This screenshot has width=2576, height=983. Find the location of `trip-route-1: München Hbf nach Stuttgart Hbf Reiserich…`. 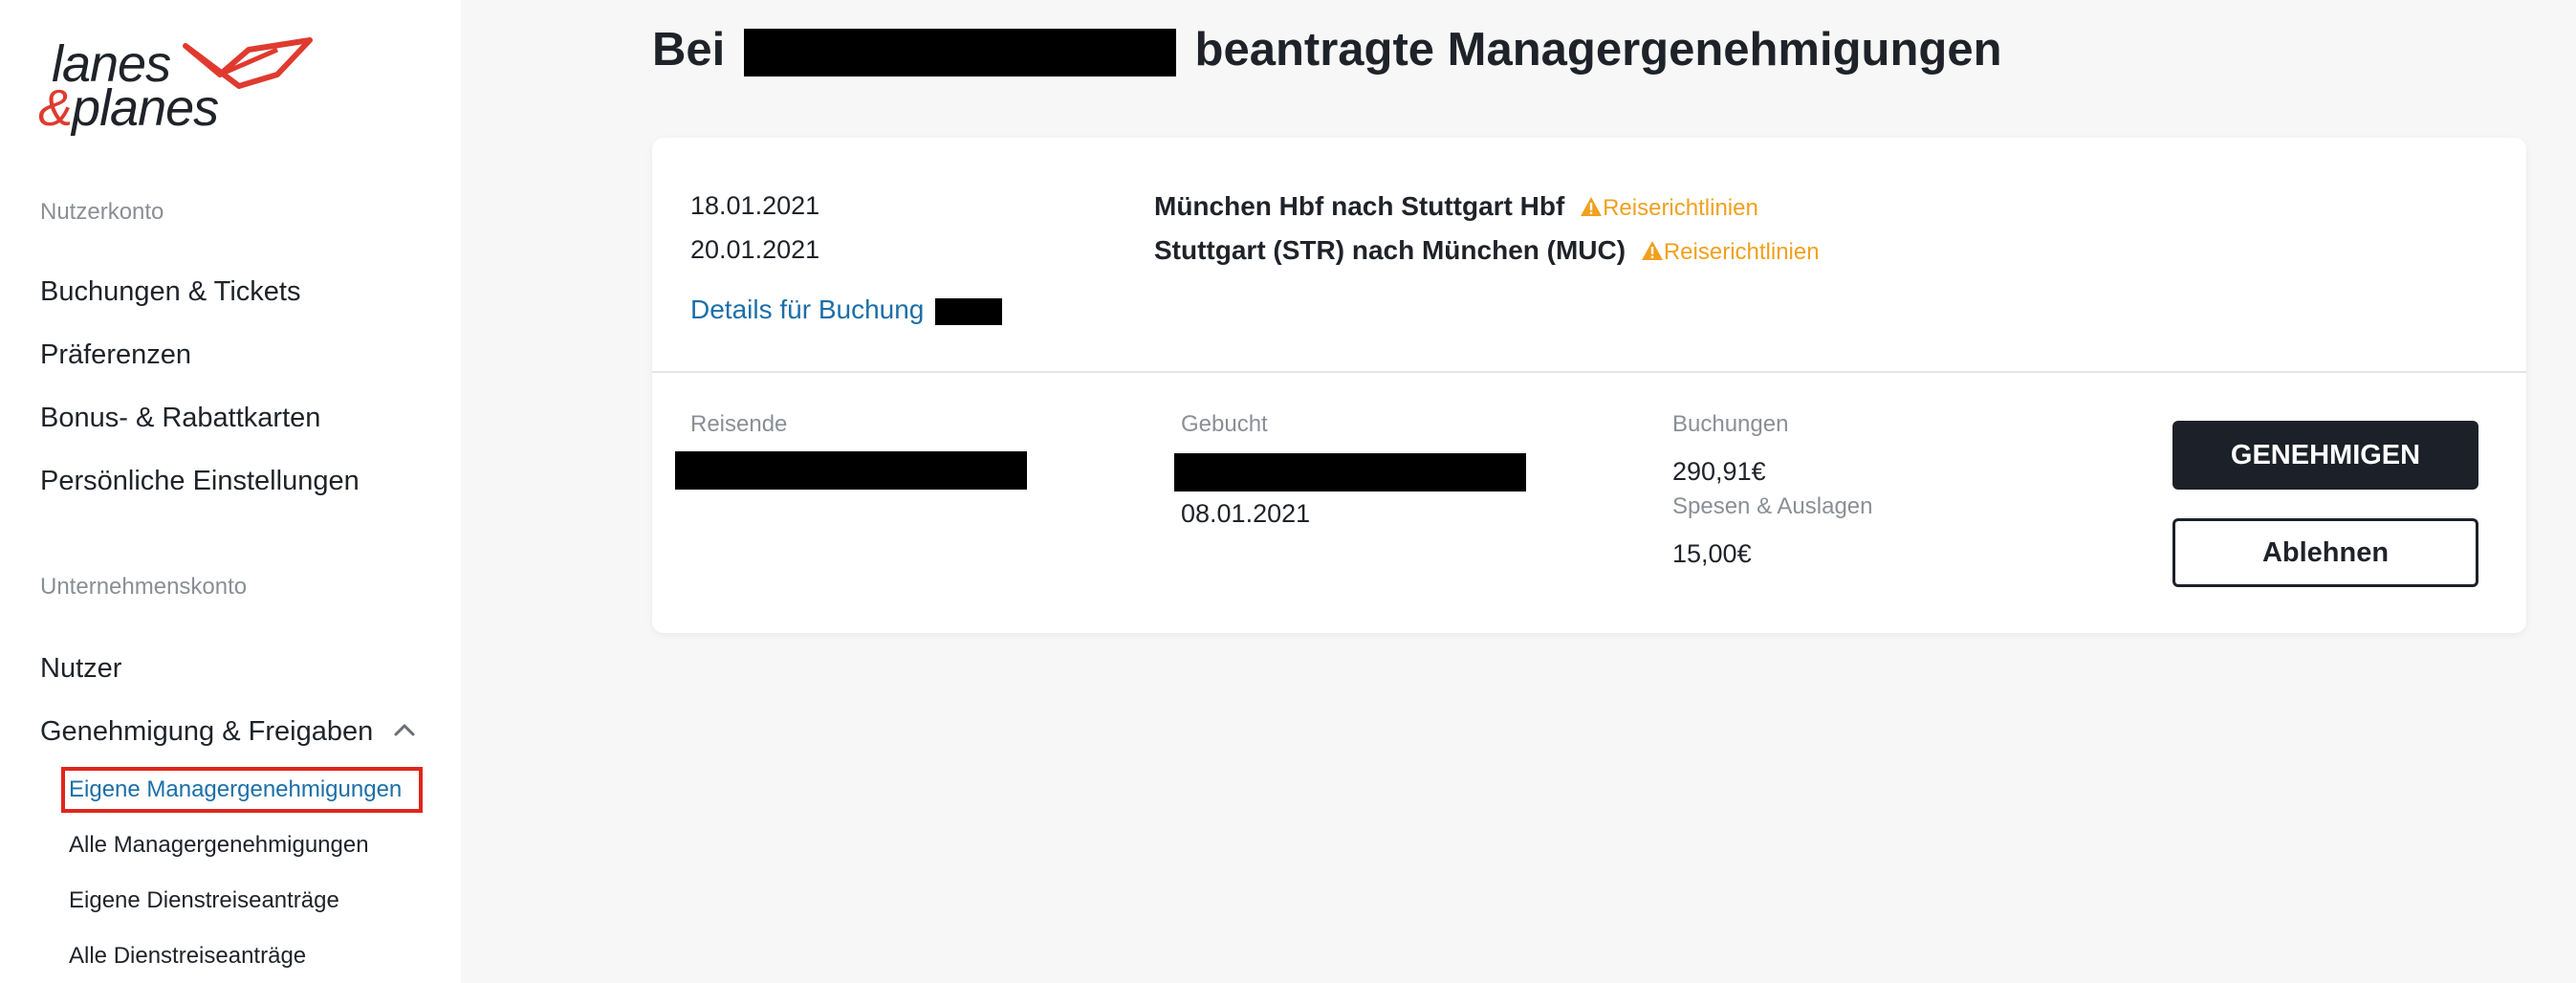

trip-route-1: München Hbf nach Stuttgart Hbf Reiserich… is located at coordinates (1456, 206).